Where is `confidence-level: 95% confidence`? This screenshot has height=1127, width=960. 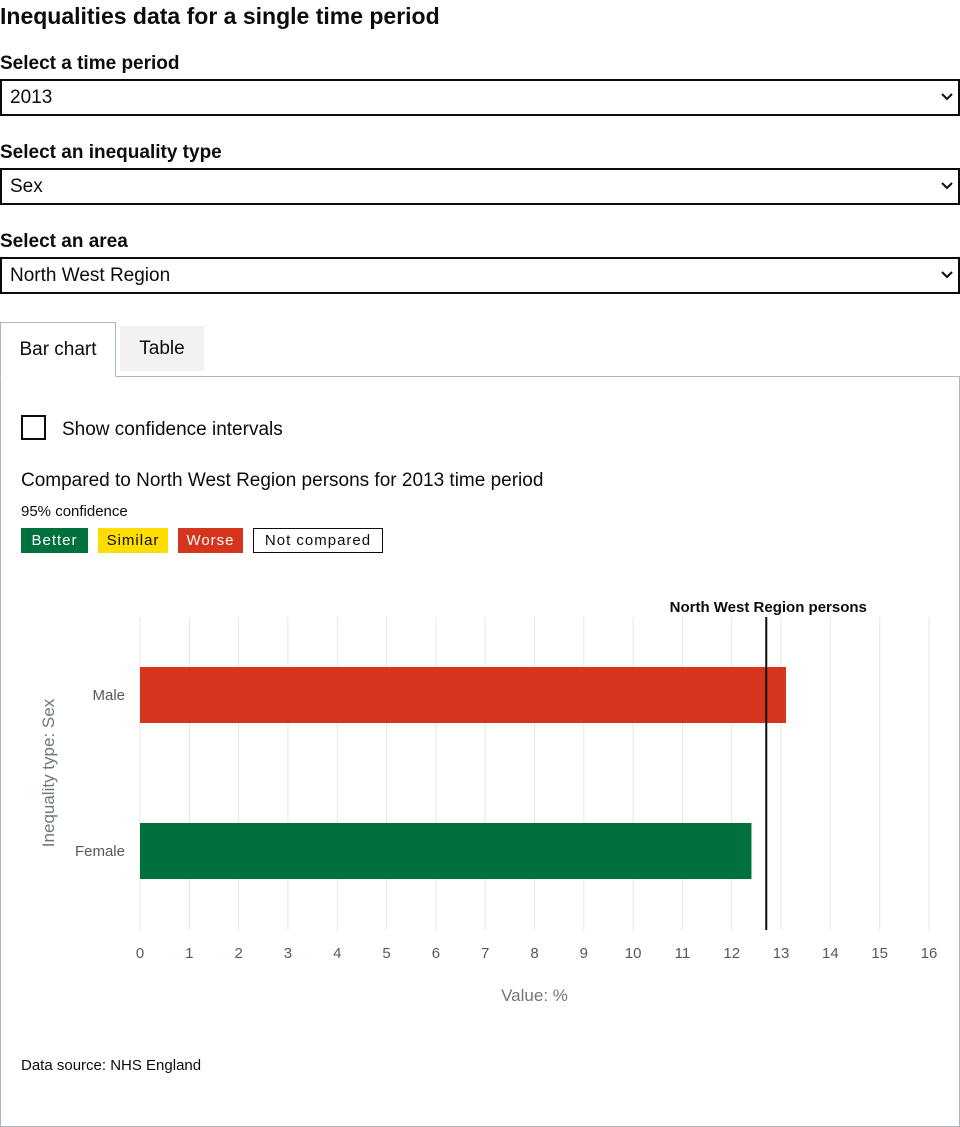
confidence-level: 95% confidence is located at coordinates (74, 511).